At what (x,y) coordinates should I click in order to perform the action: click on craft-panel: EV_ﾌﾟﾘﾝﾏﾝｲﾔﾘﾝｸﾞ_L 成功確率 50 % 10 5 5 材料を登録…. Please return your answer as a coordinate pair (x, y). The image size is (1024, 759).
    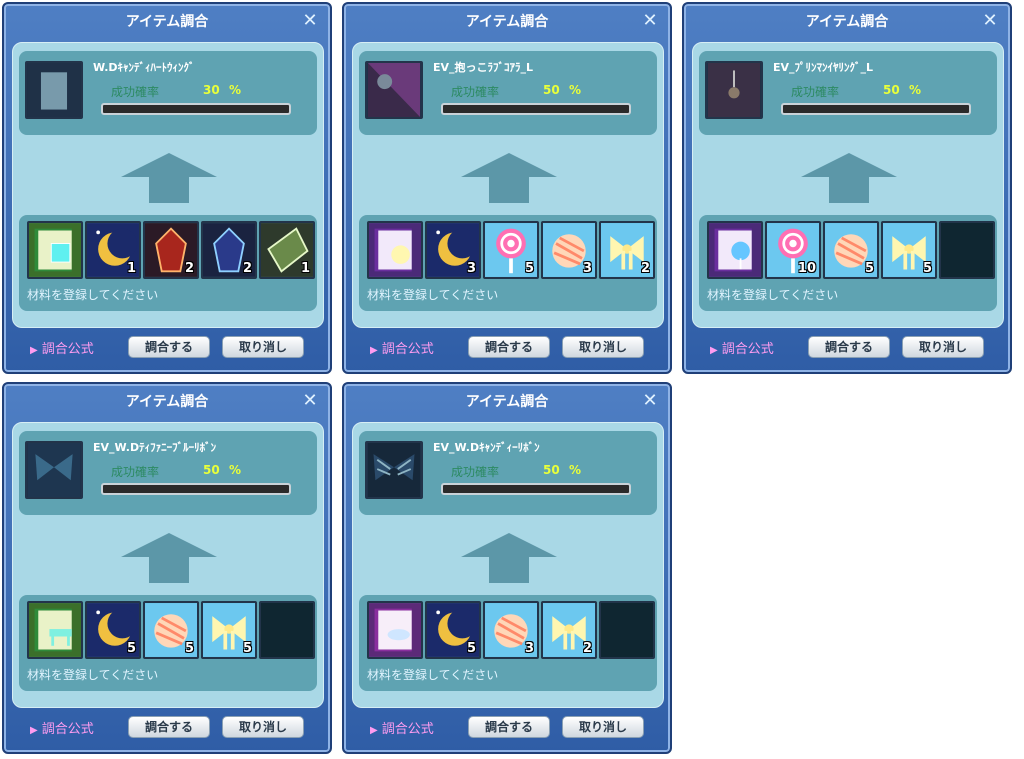
    Looking at the image, I should click on (848, 185).